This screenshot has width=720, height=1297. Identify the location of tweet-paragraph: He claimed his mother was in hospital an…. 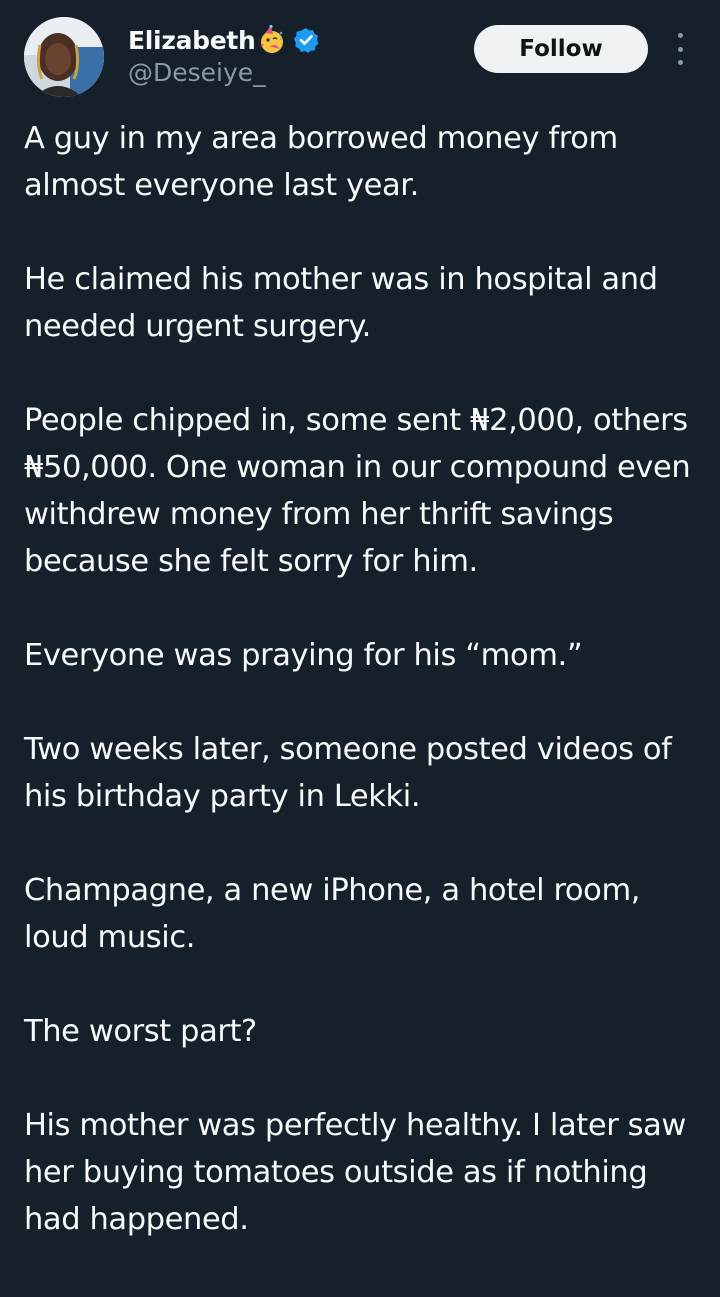
(341, 303).